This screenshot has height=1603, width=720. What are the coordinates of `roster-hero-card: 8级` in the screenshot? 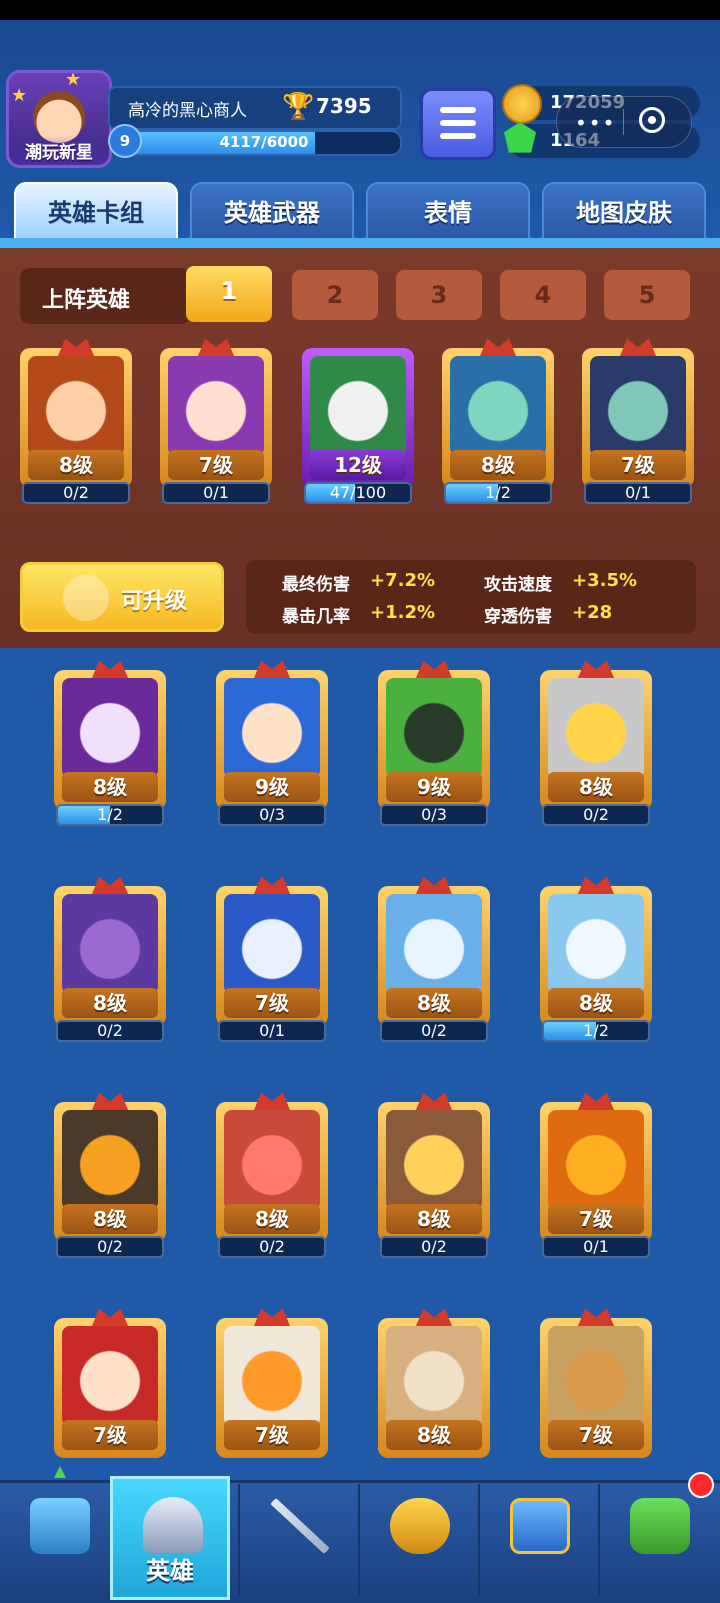 It's located at (434, 1390).